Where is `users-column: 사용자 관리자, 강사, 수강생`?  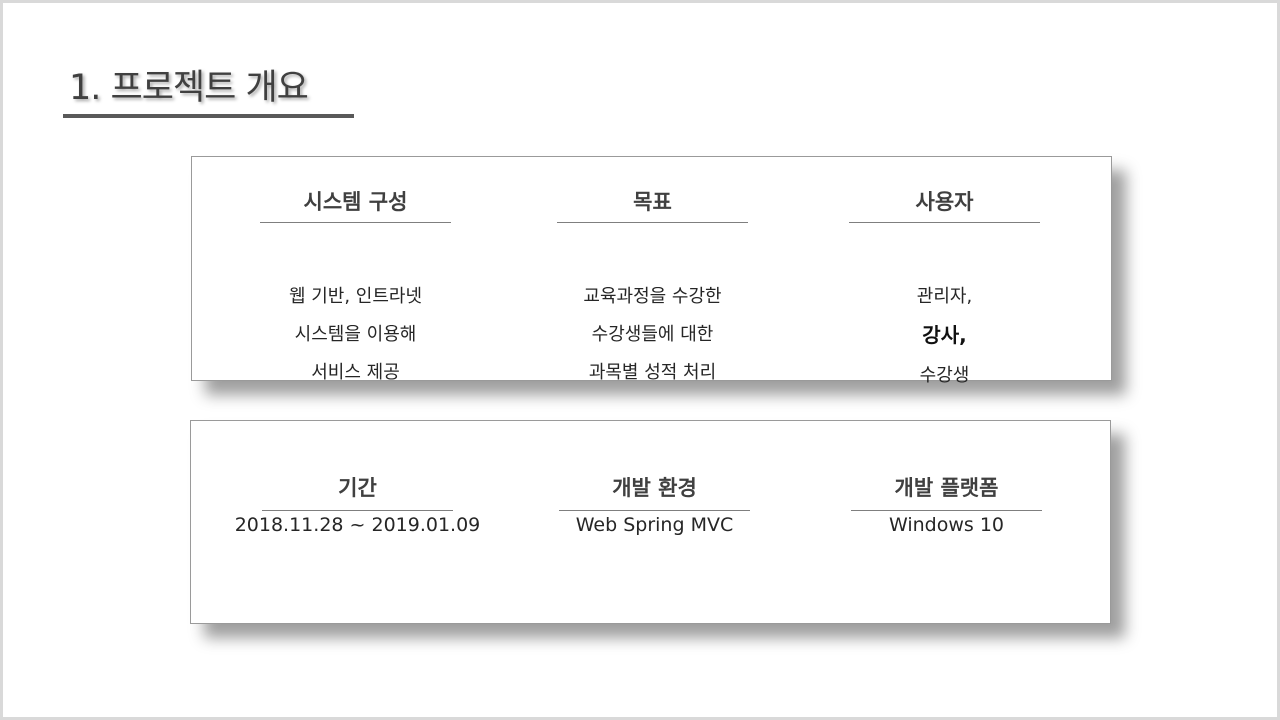
users-column: 사용자 관리자, 강사, 수강생 is located at coordinates (944, 286).